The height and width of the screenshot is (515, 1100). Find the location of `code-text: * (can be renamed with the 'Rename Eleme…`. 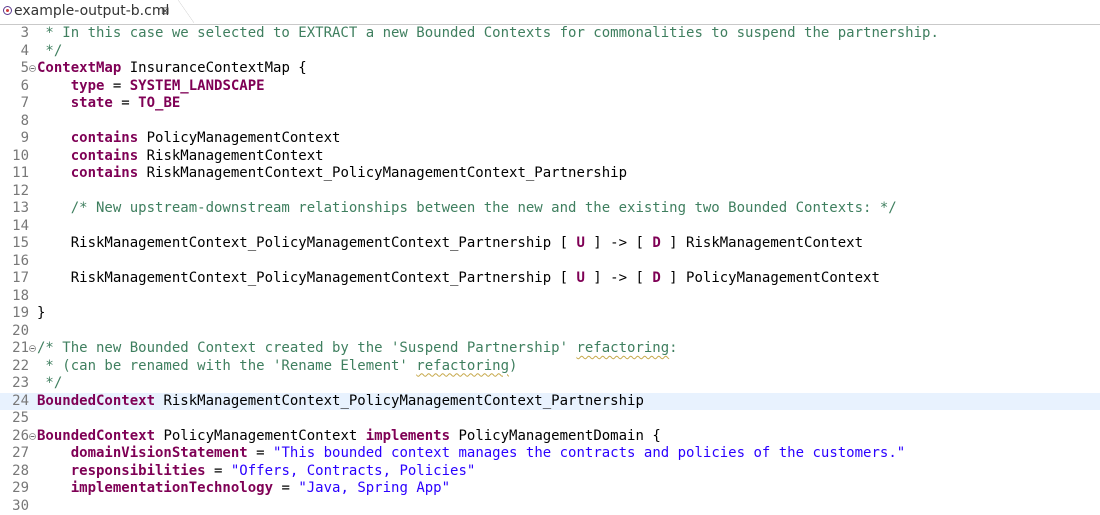

code-text: * (can be renamed with the 'Rename Eleme… is located at coordinates (277, 367).